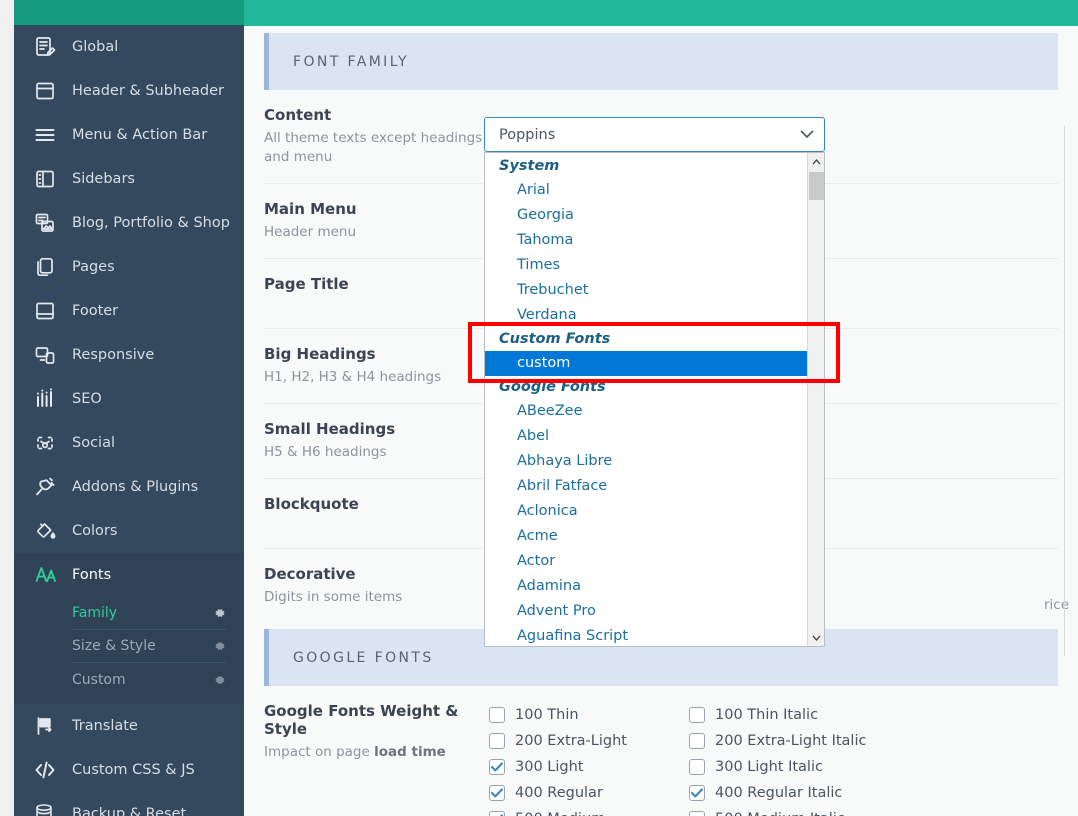  Describe the element at coordinates (45, 443) in the screenshot. I see `share-nodes-icon` at that location.